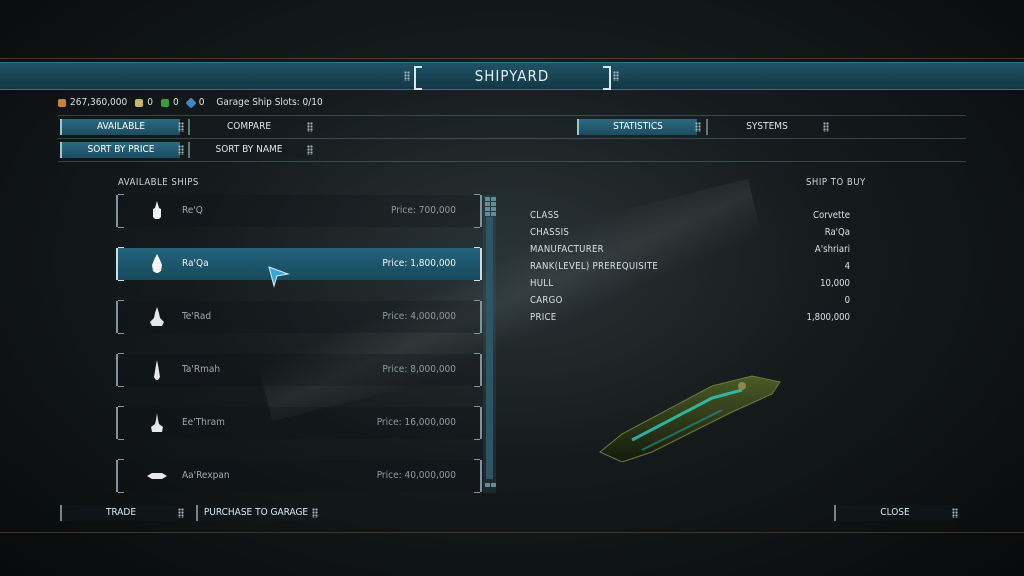 The image size is (1024, 576). Describe the element at coordinates (120, 127) in the screenshot. I see `tab-available: AVAILABLE` at that location.